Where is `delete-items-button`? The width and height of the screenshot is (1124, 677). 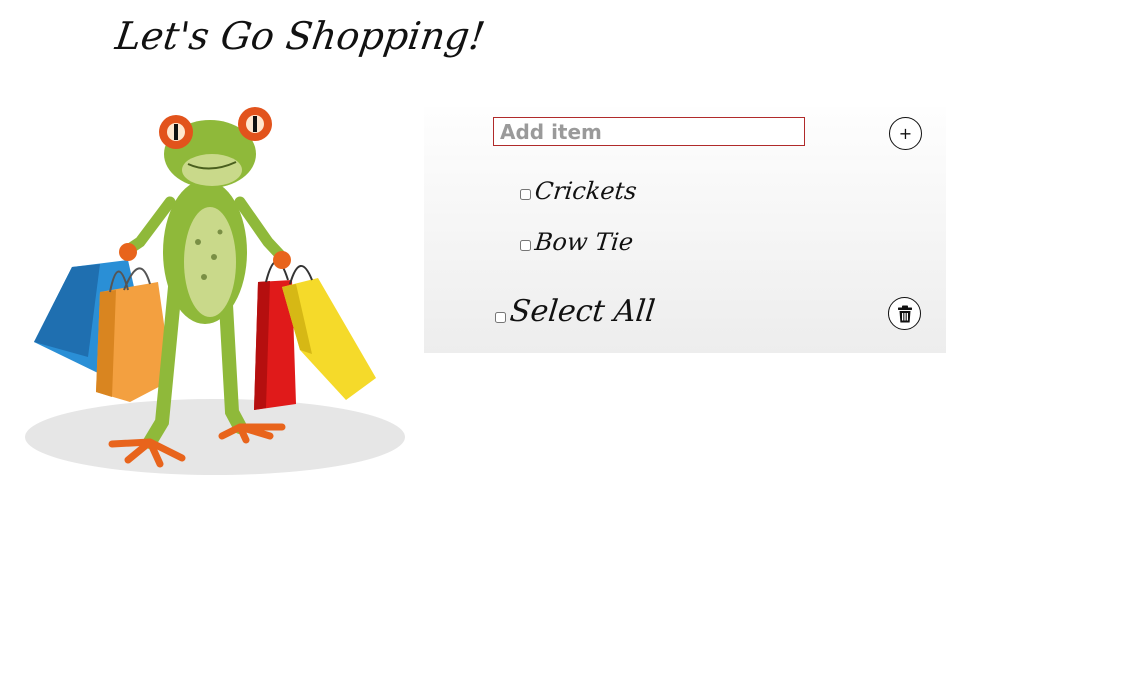
delete-items-button is located at coordinates (904, 313).